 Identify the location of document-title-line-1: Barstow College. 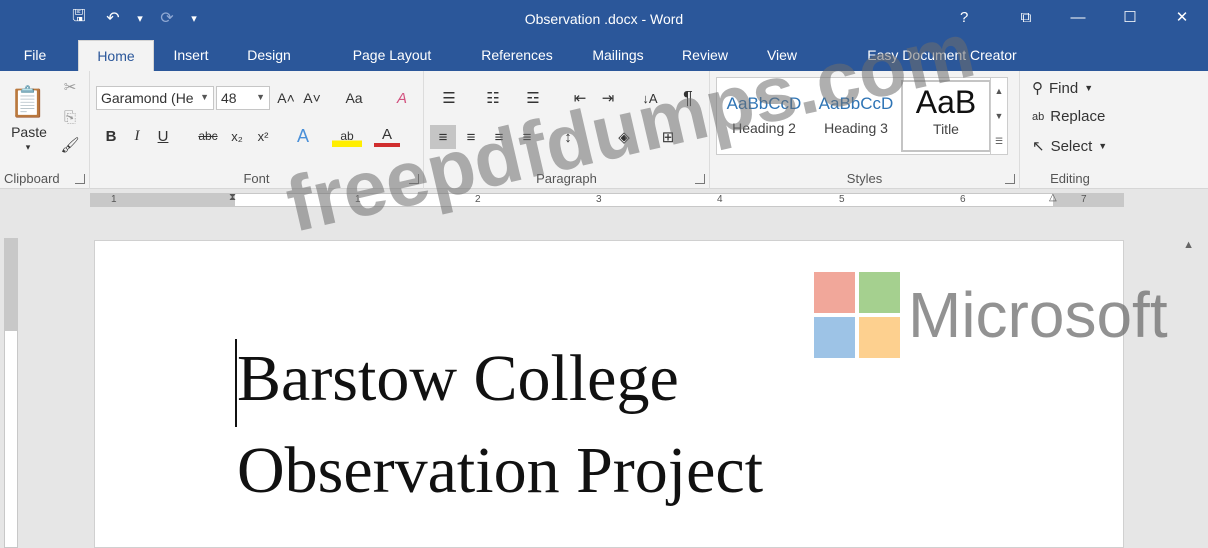
(458, 379).